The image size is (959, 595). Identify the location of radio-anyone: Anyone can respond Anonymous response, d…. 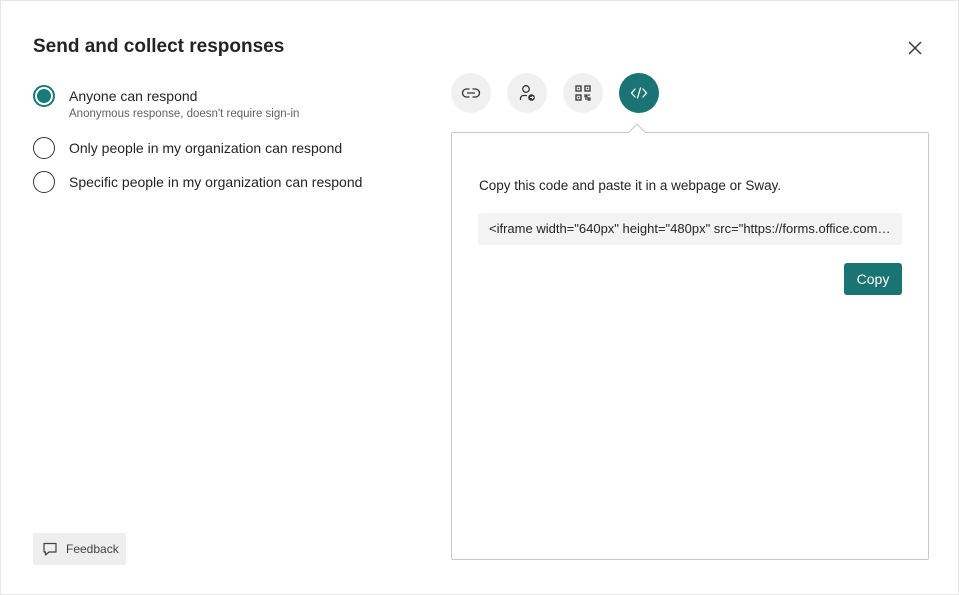
(166, 102).